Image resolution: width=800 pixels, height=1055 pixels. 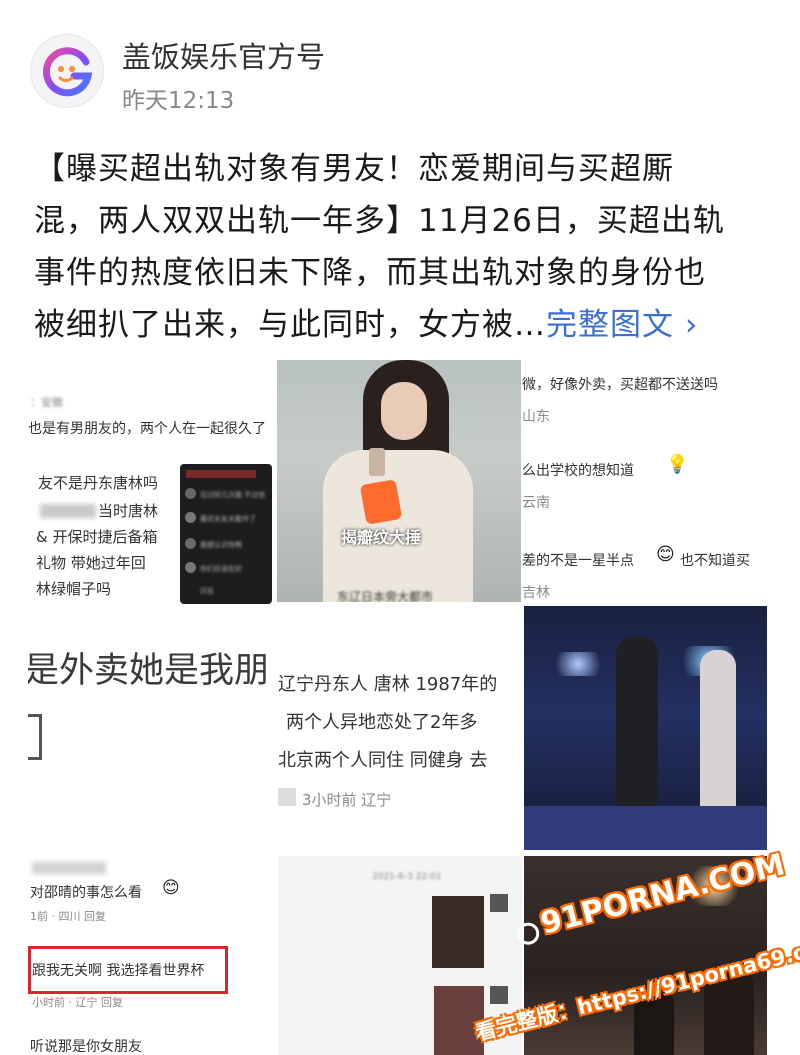 What do you see at coordinates (718, 730) in the screenshot?
I see `person-figure-right` at bounding box center [718, 730].